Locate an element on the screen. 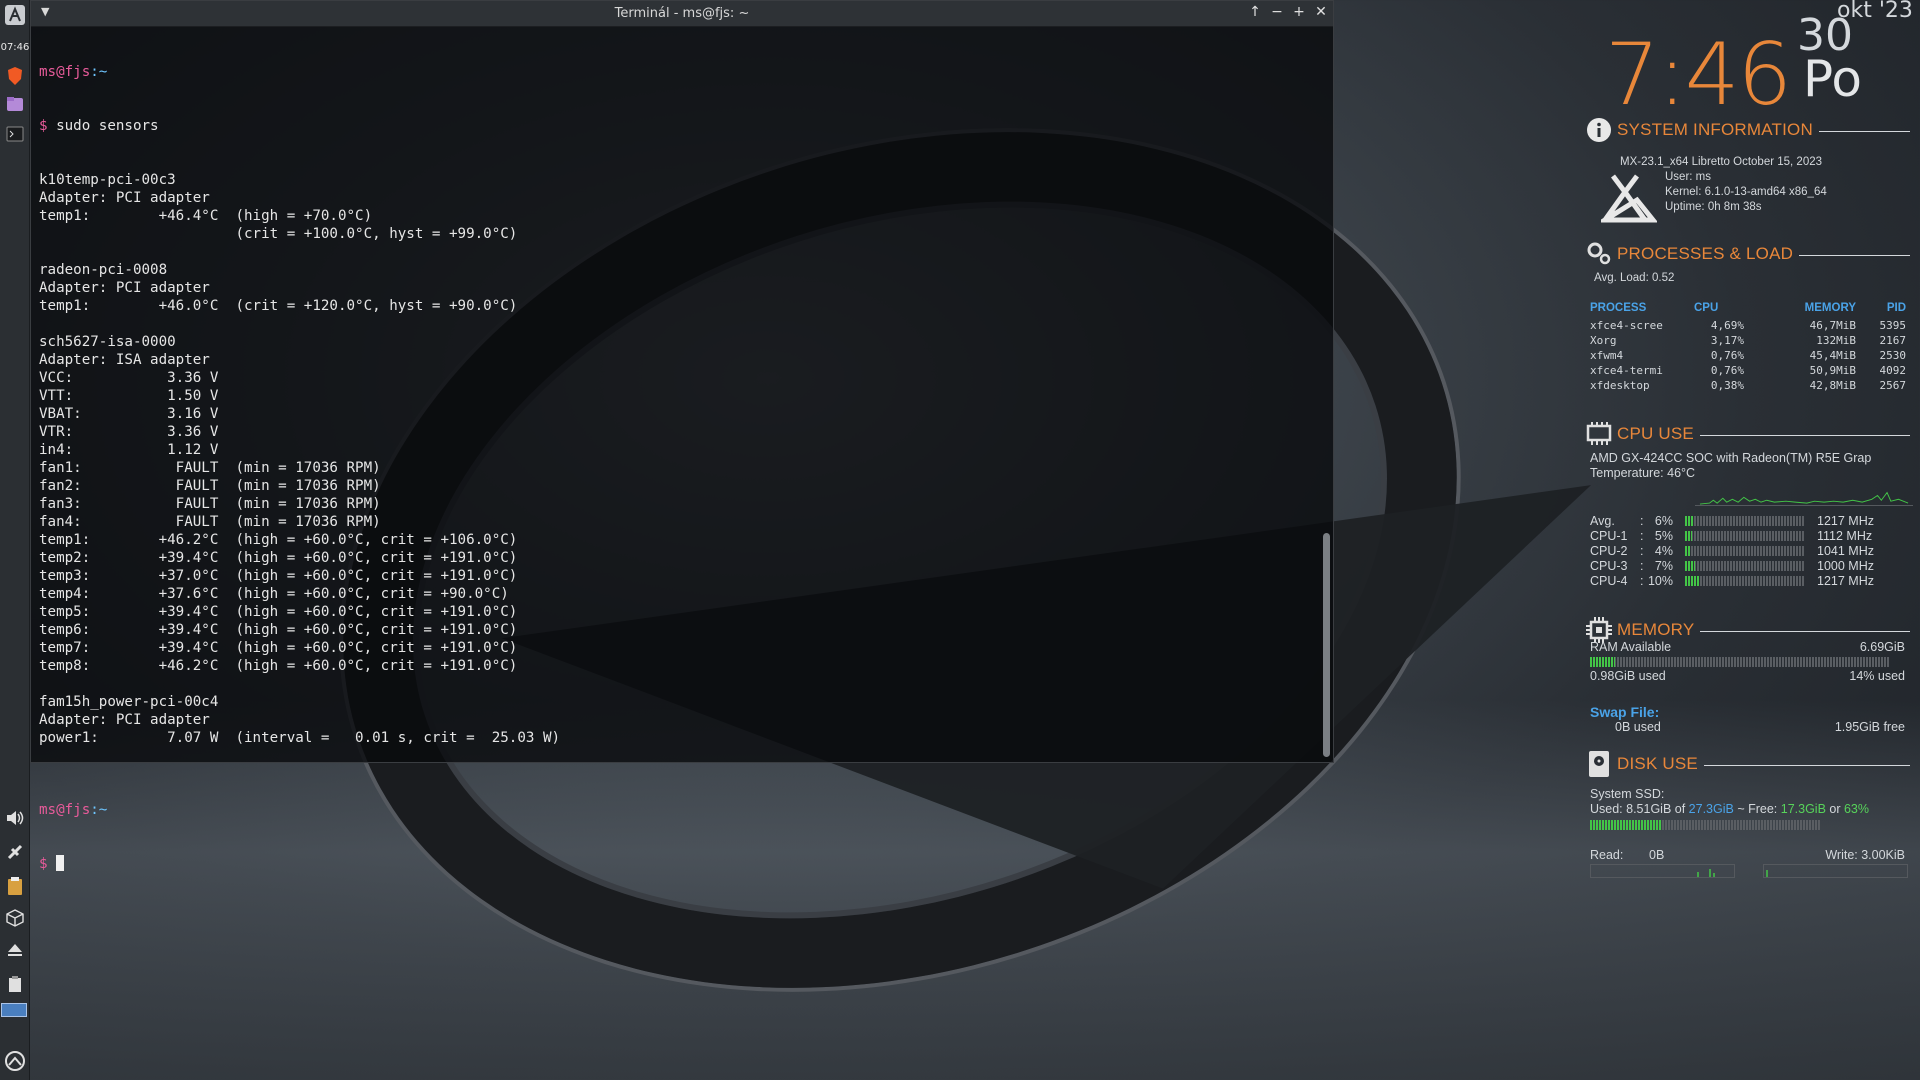 The width and height of the screenshot is (1920, 1080). process-name: Xorg is located at coordinates (1603, 340).